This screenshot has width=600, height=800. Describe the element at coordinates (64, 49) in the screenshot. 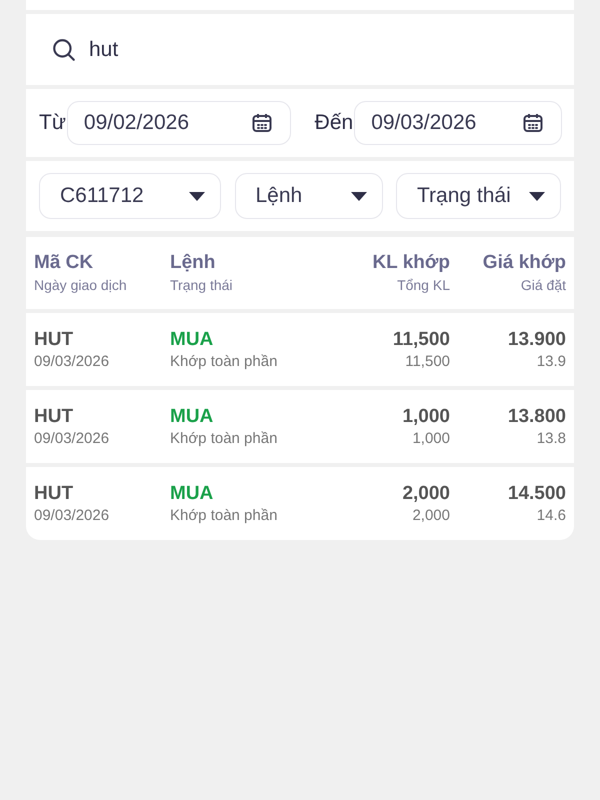

I see `search-icon` at that location.